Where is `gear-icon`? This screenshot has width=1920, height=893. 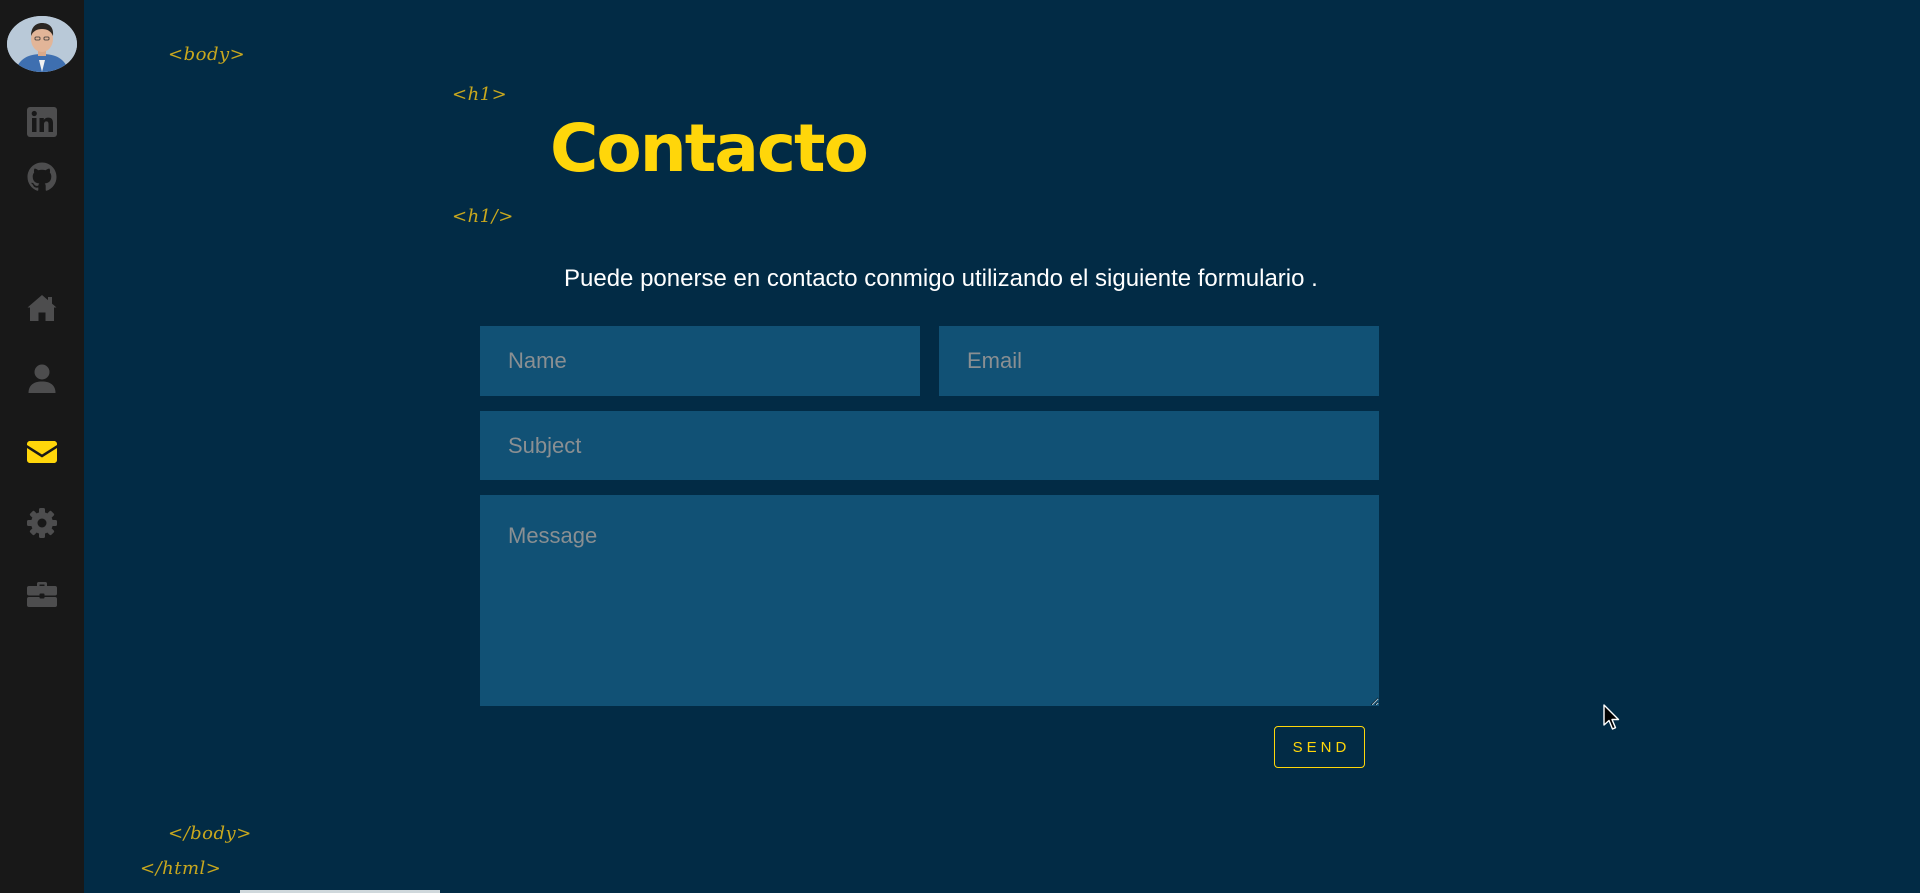
gear-icon is located at coordinates (42, 523).